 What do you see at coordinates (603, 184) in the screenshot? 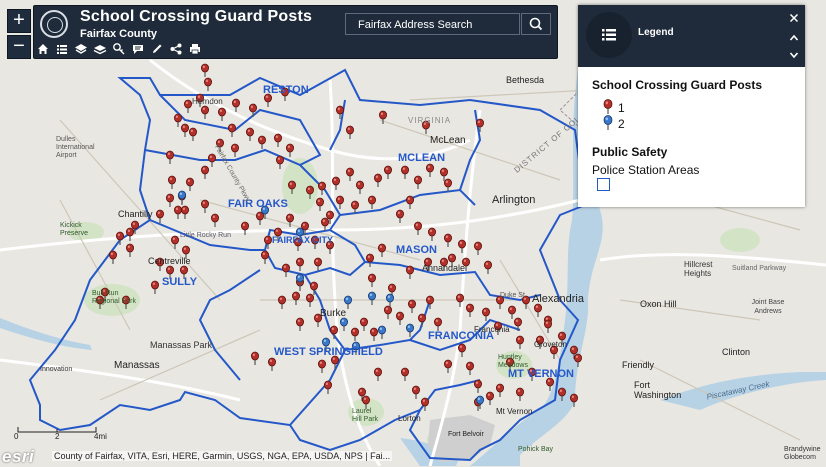
I see `police-area-swatch` at bounding box center [603, 184].